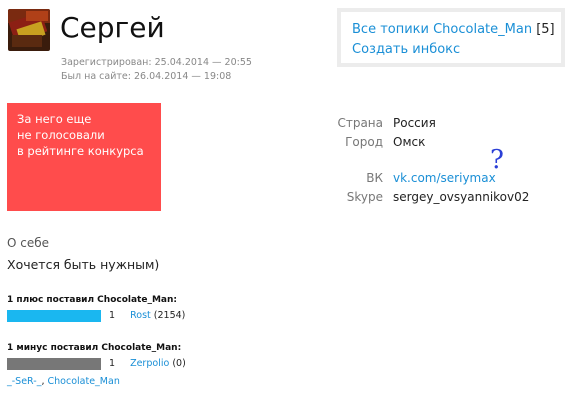 This screenshot has width=580, height=400. What do you see at coordinates (92, 300) in the screenshot?
I see `plus-votes-title: 1 плюс поставил Chocolate_Man:` at bounding box center [92, 300].